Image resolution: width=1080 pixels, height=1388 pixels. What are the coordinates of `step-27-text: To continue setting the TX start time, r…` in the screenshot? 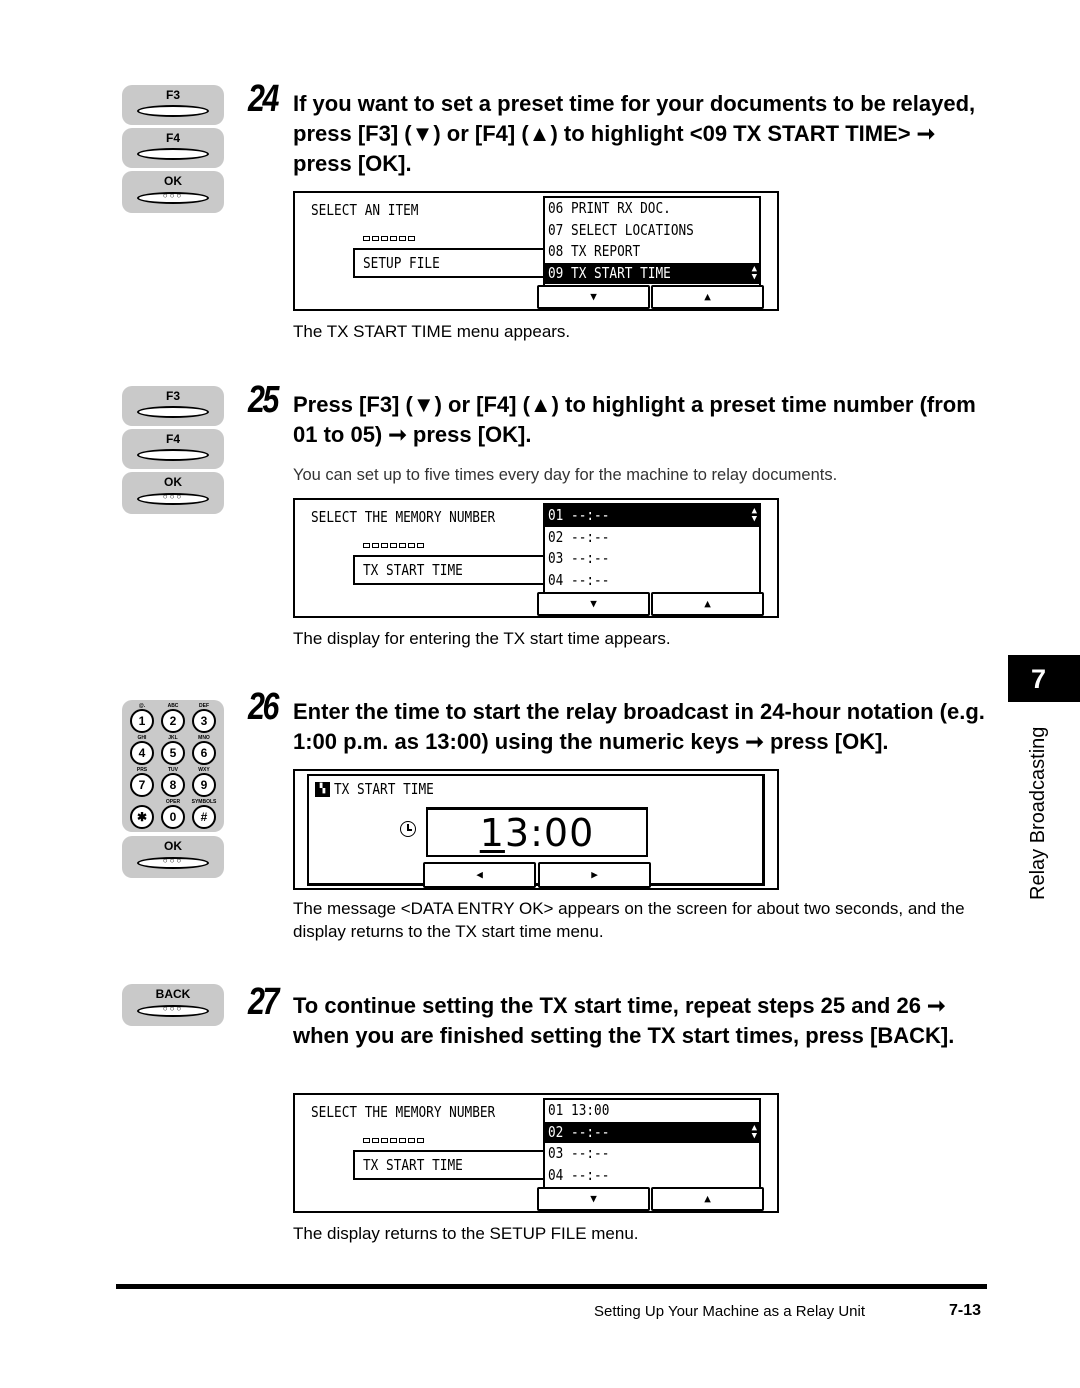 It's located at (624, 1020).